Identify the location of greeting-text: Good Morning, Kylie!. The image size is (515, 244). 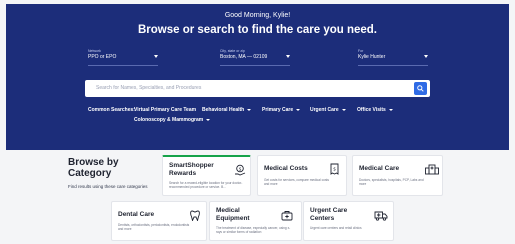
(257, 15).